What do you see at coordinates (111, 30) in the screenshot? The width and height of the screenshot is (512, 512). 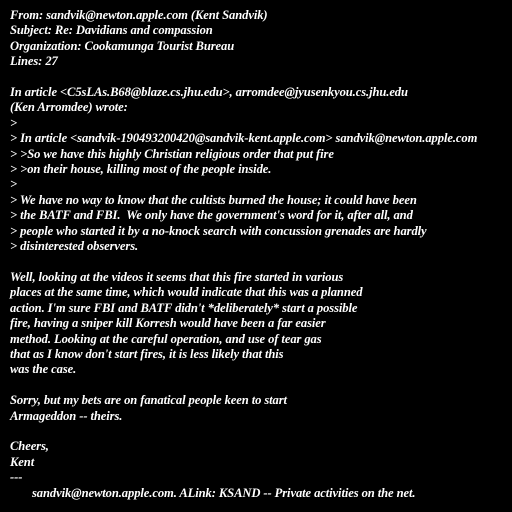 I see `subject-header: Subject: Re: Davidians and compassion` at bounding box center [111, 30].